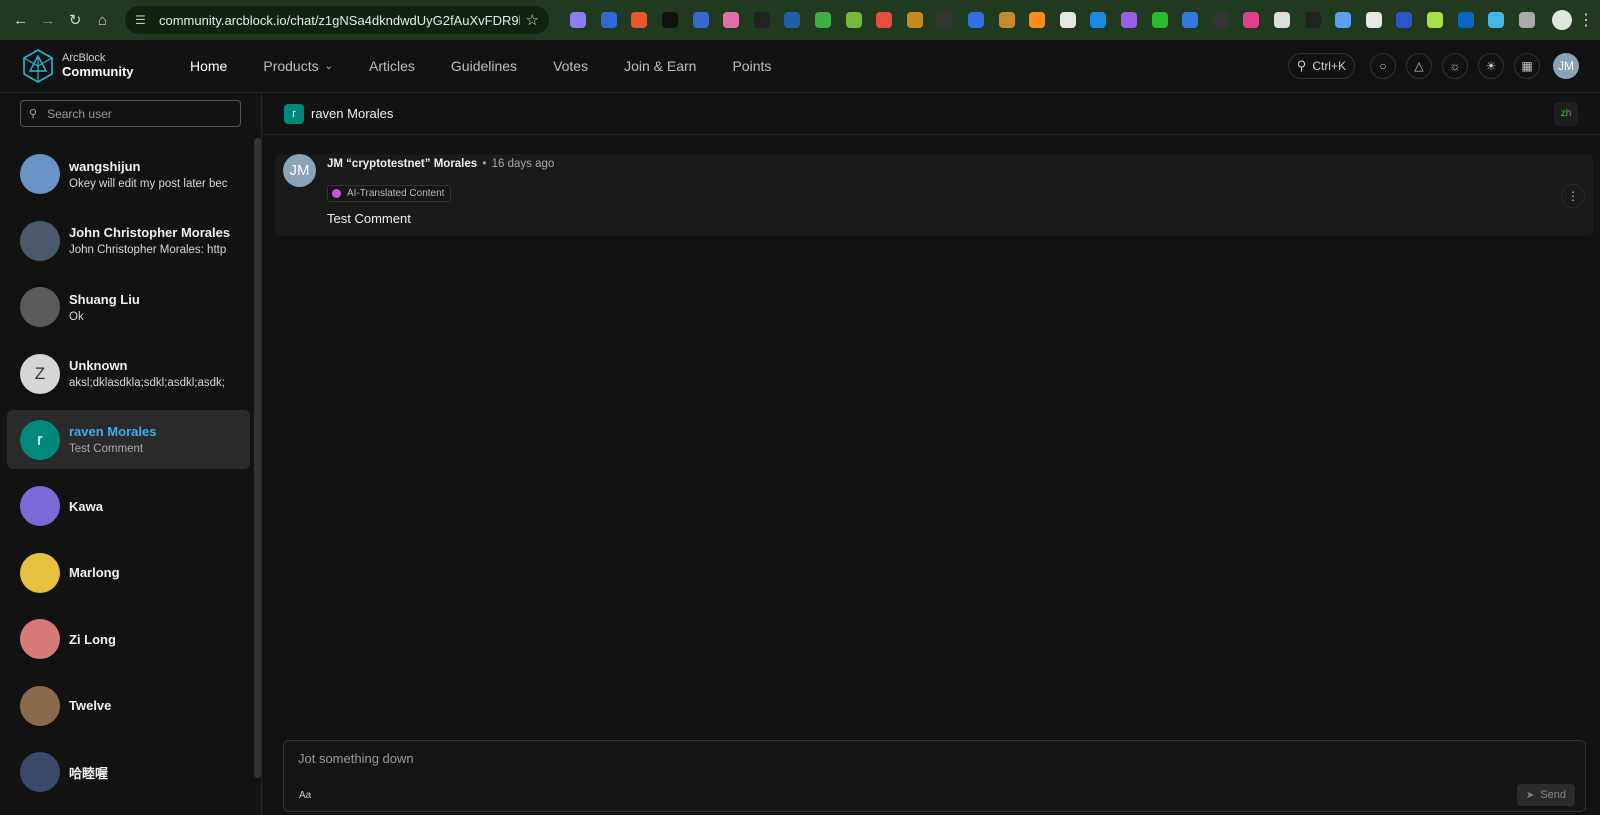  What do you see at coordinates (392, 66) in the screenshot?
I see `nav-articles: Articles` at bounding box center [392, 66].